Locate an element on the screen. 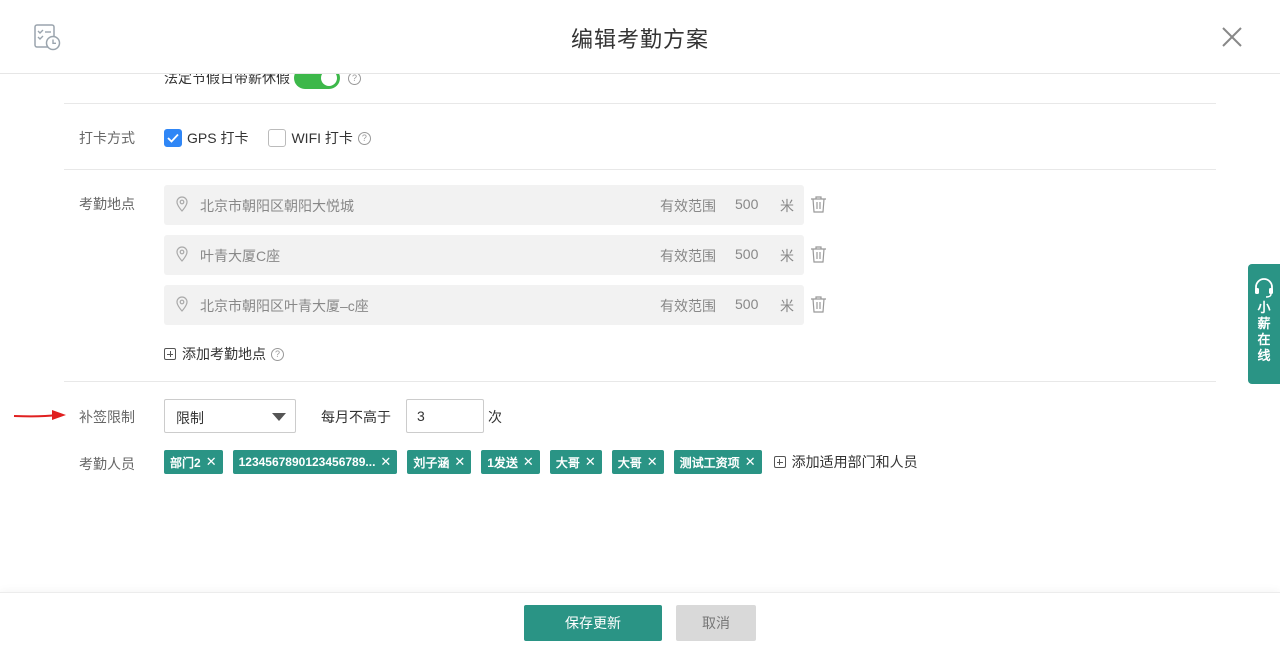 The image size is (1280, 649). people-tag: 部门2 ✕ is located at coordinates (193, 462).